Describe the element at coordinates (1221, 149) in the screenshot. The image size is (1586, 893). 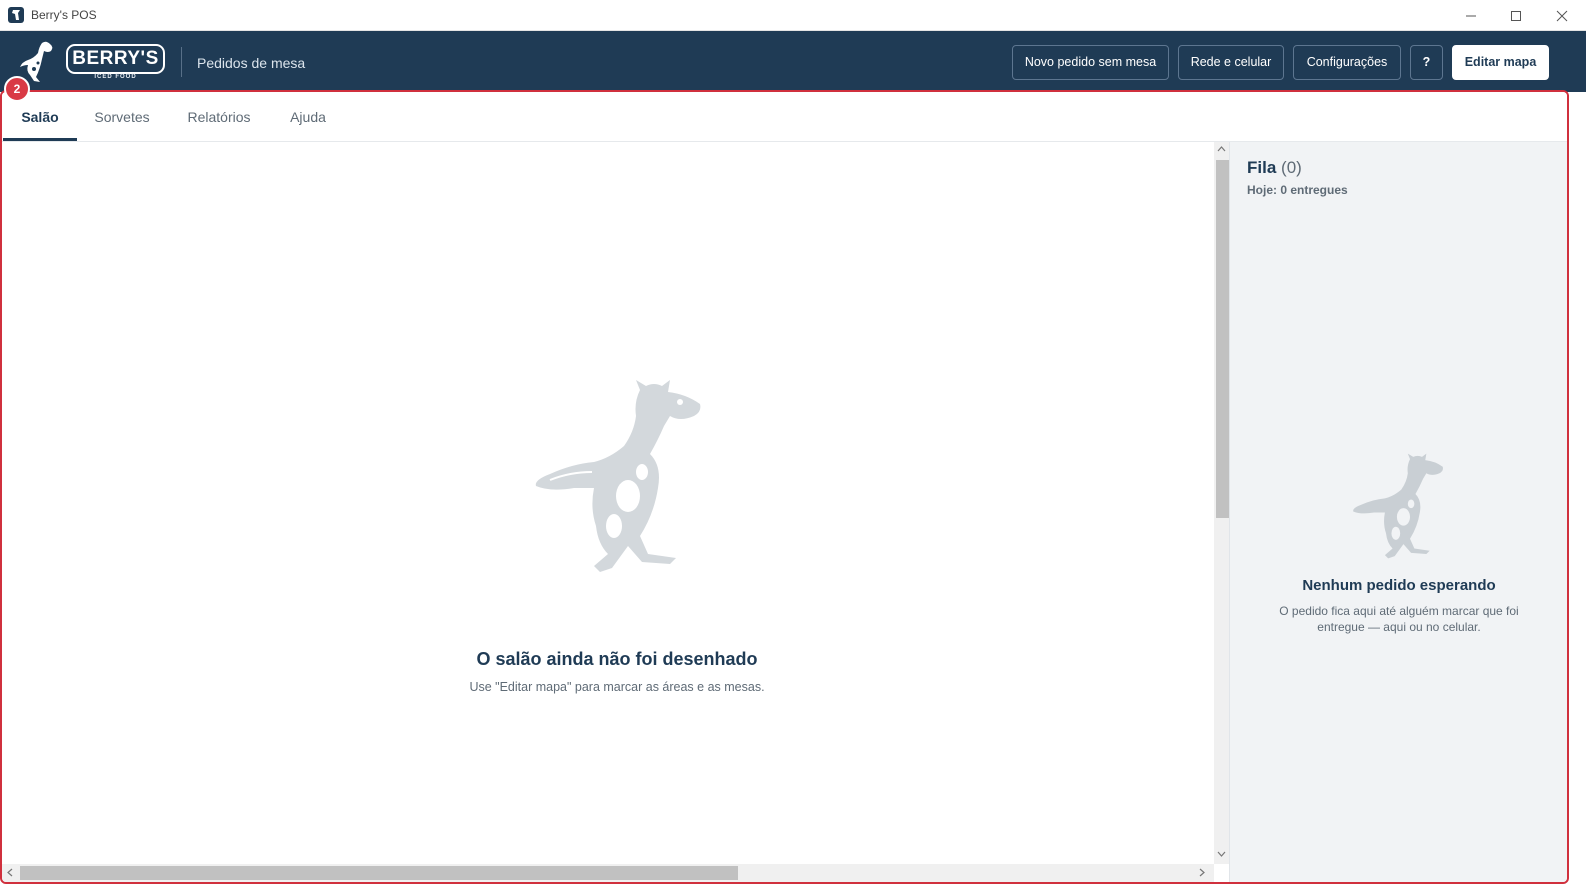
I see `scroll-up-arrow-icon` at that location.